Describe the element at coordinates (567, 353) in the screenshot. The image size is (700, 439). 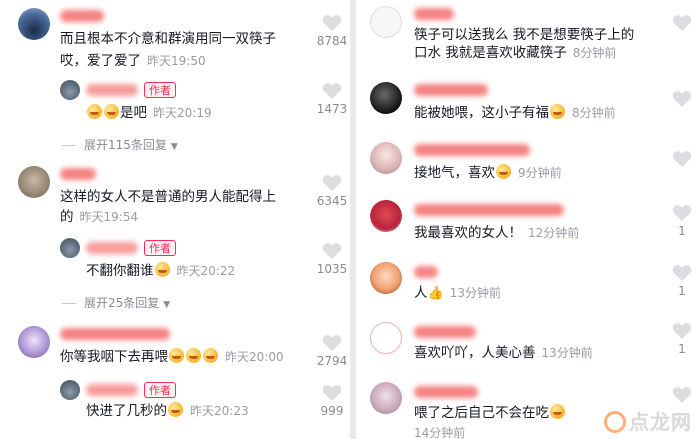
I see `comment-time: 13分钟前` at that location.